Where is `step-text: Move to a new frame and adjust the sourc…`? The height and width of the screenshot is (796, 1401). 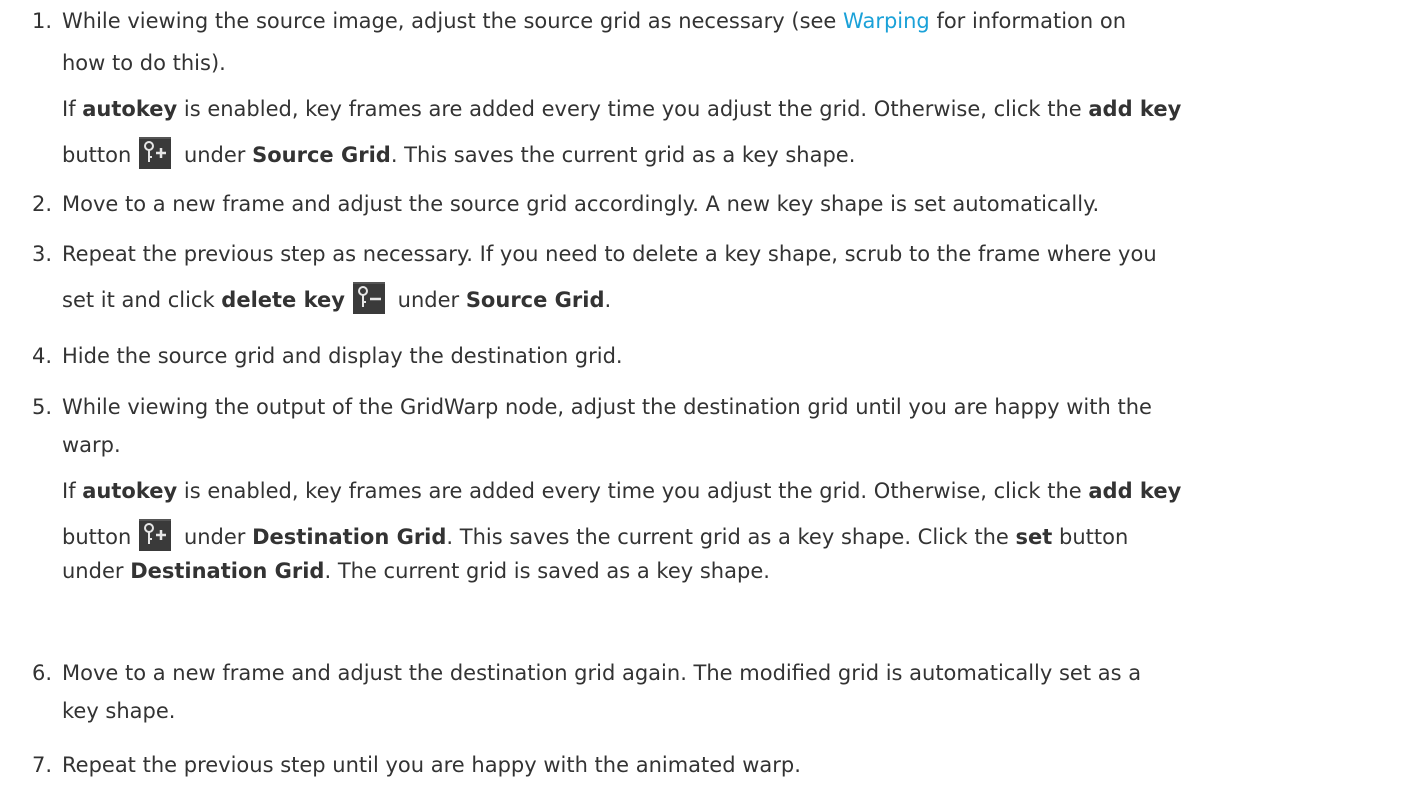
step-text: Move to a new frame and adjust the sourc… is located at coordinates (581, 204).